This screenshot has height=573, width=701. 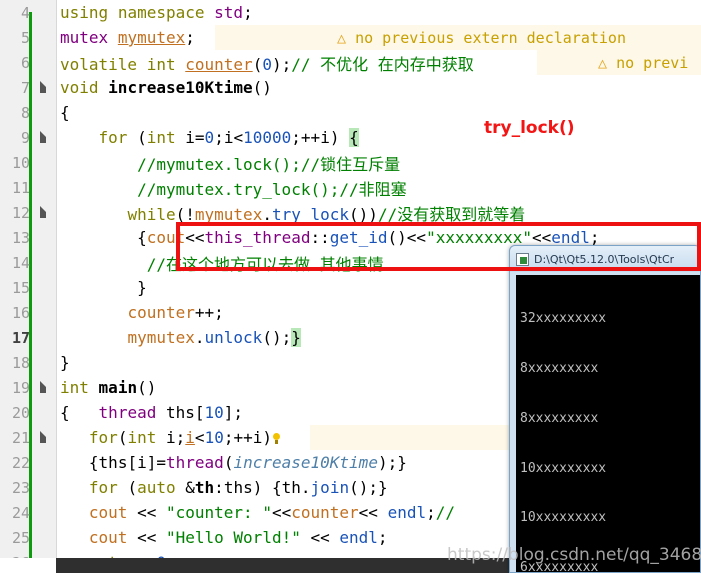 What do you see at coordinates (559, 566) in the screenshot?
I see `console-line: 6xxxxxxxxx` at bounding box center [559, 566].